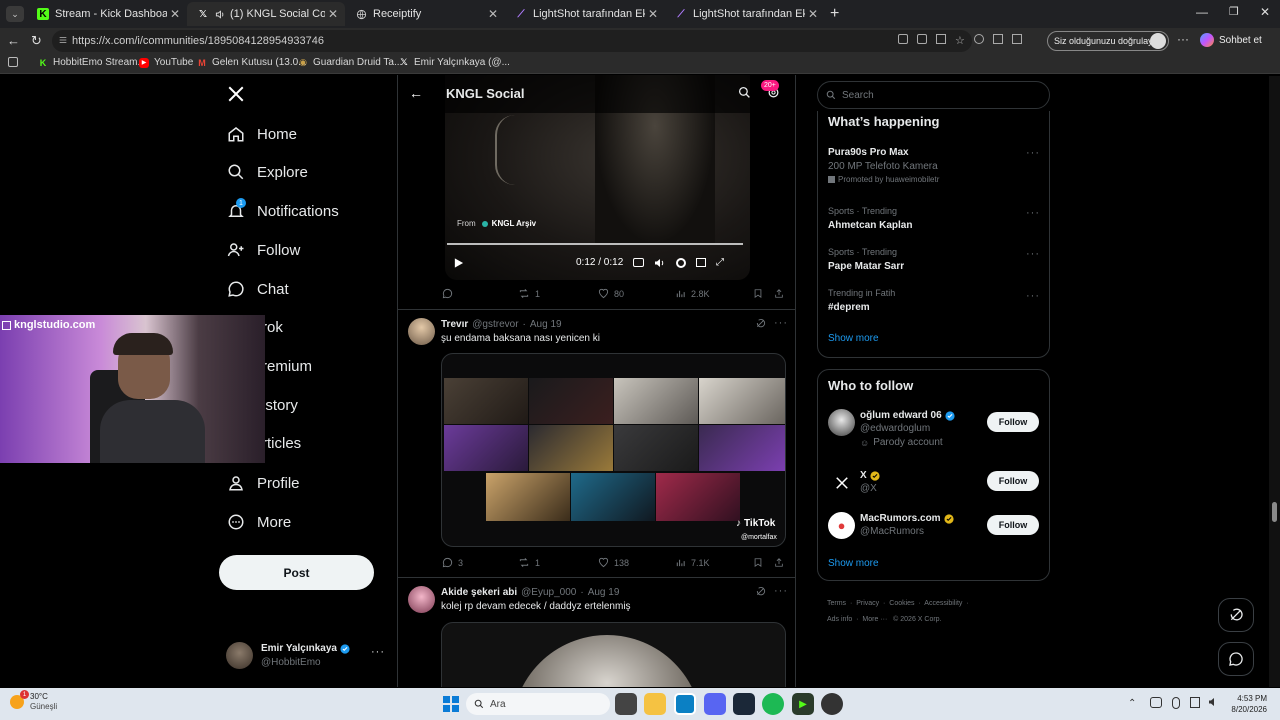 Image resolution: width=1280 pixels, height=720 pixels. I want to click on spotify-icon, so click(773, 704).